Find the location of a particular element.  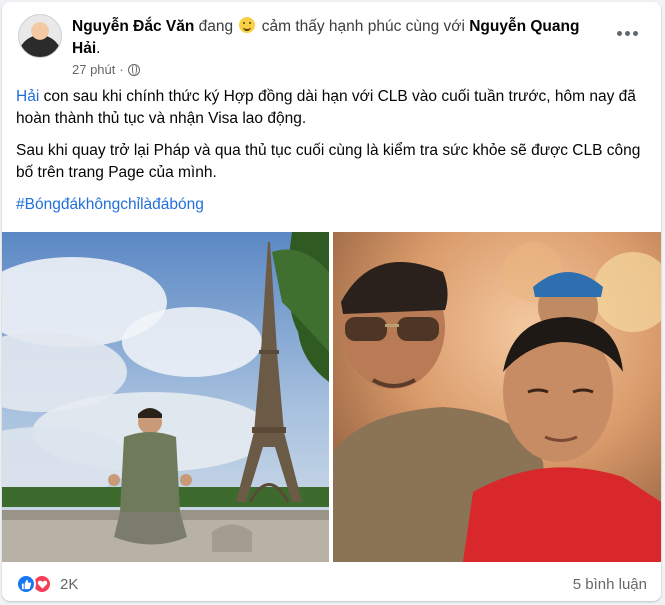

verb-prefix: đang is located at coordinates (216, 26).